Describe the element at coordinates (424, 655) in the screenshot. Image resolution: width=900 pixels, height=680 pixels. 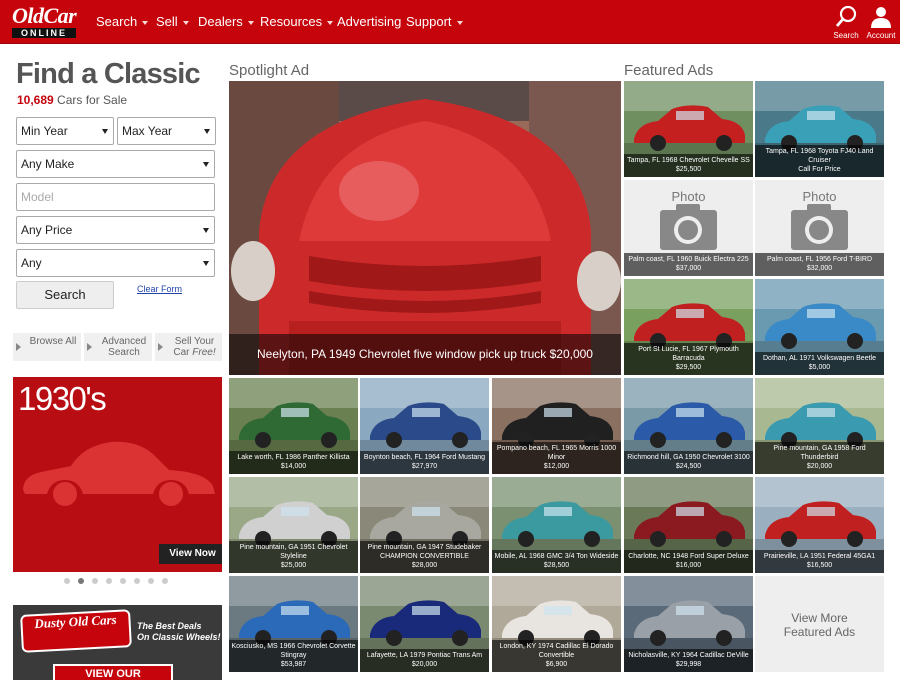
I see `featured-ad-title: Lafayette, LA 1979 Pontiac Trans Am` at that location.